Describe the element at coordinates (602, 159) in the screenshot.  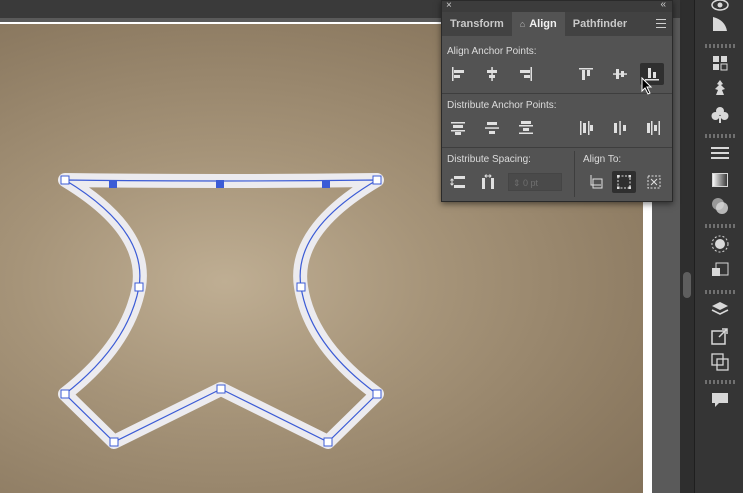
I see `align-to-label: Align To:` at that location.